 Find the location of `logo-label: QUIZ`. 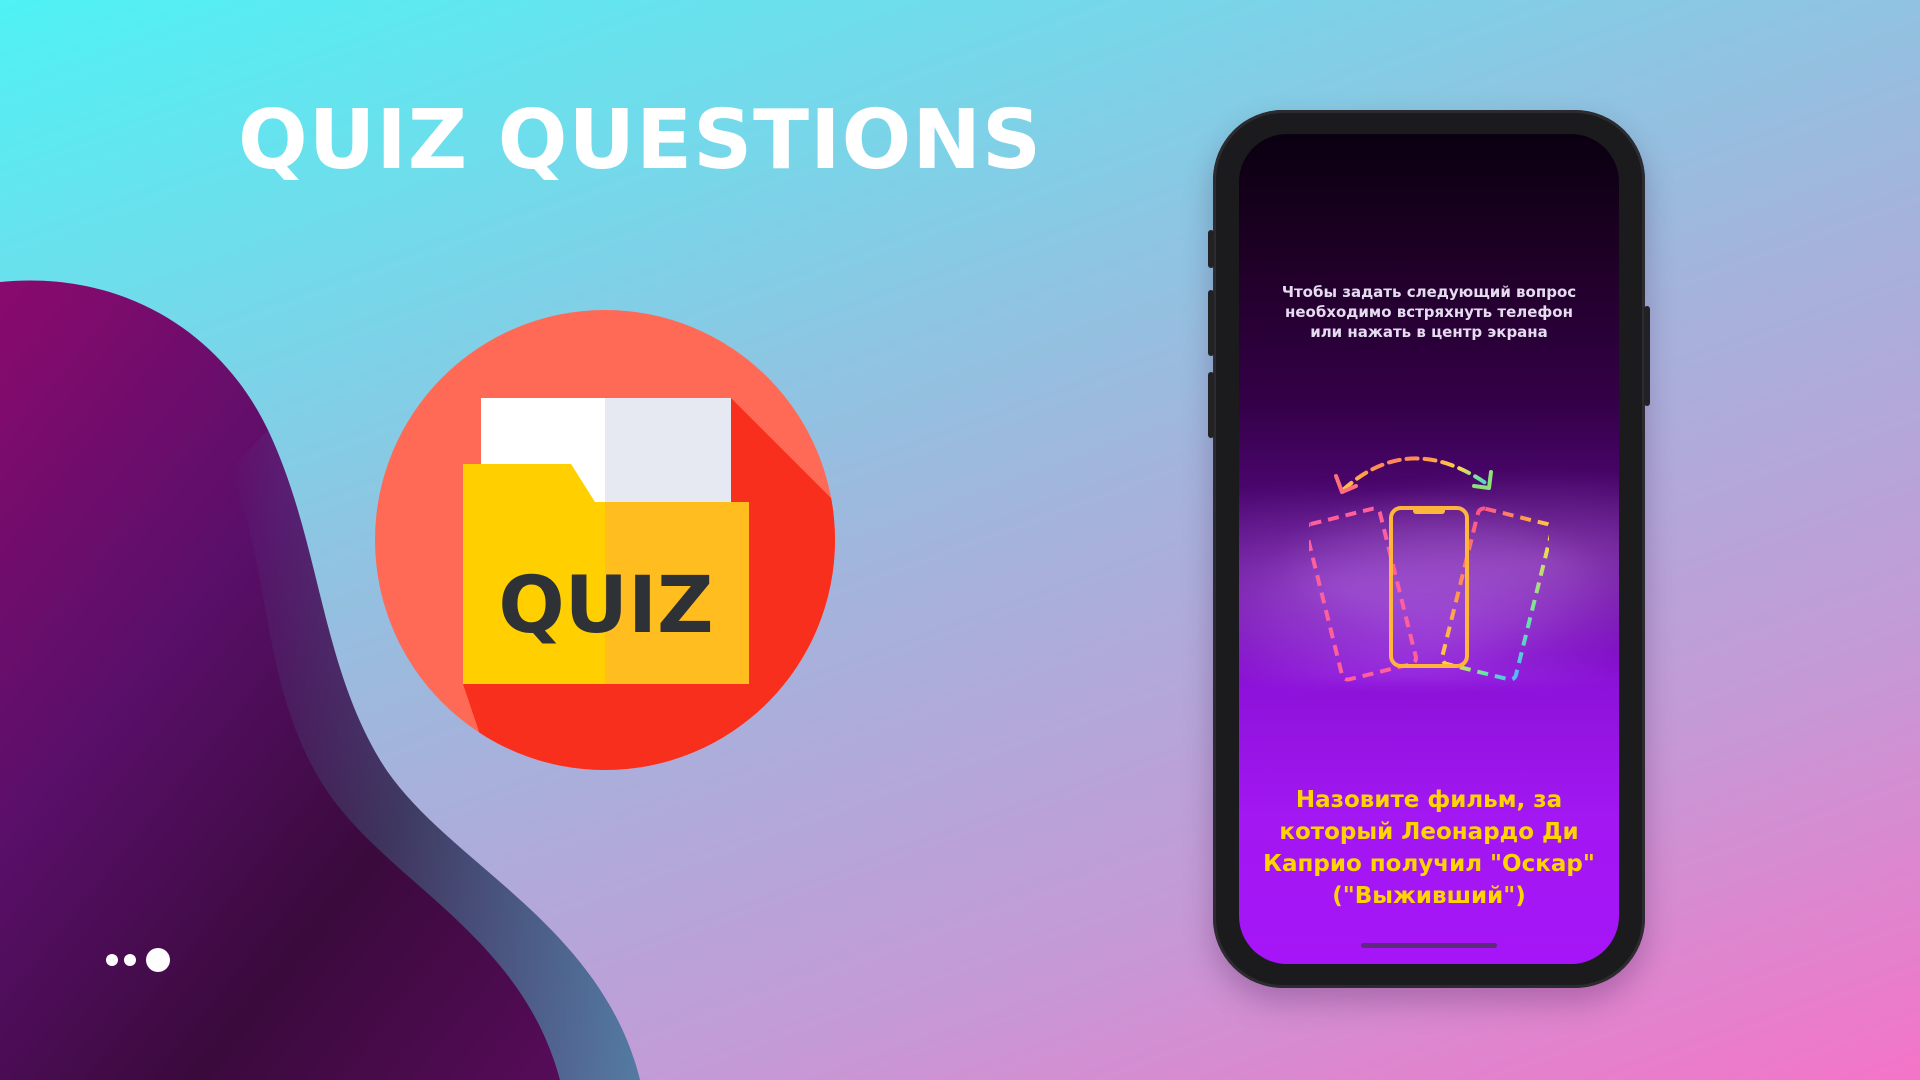

logo-label: QUIZ is located at coordinates (605, 606).